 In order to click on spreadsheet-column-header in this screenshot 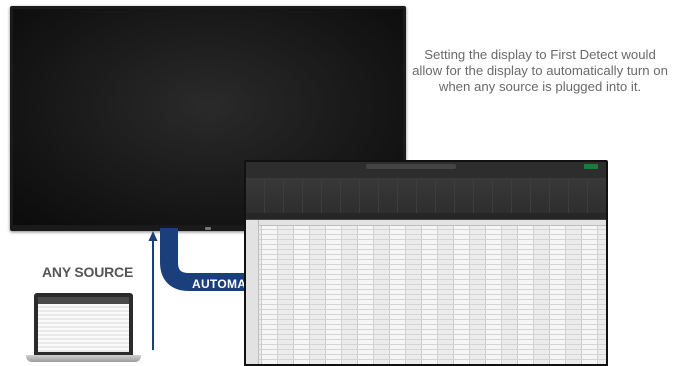, I will do `click(426, 223)`.